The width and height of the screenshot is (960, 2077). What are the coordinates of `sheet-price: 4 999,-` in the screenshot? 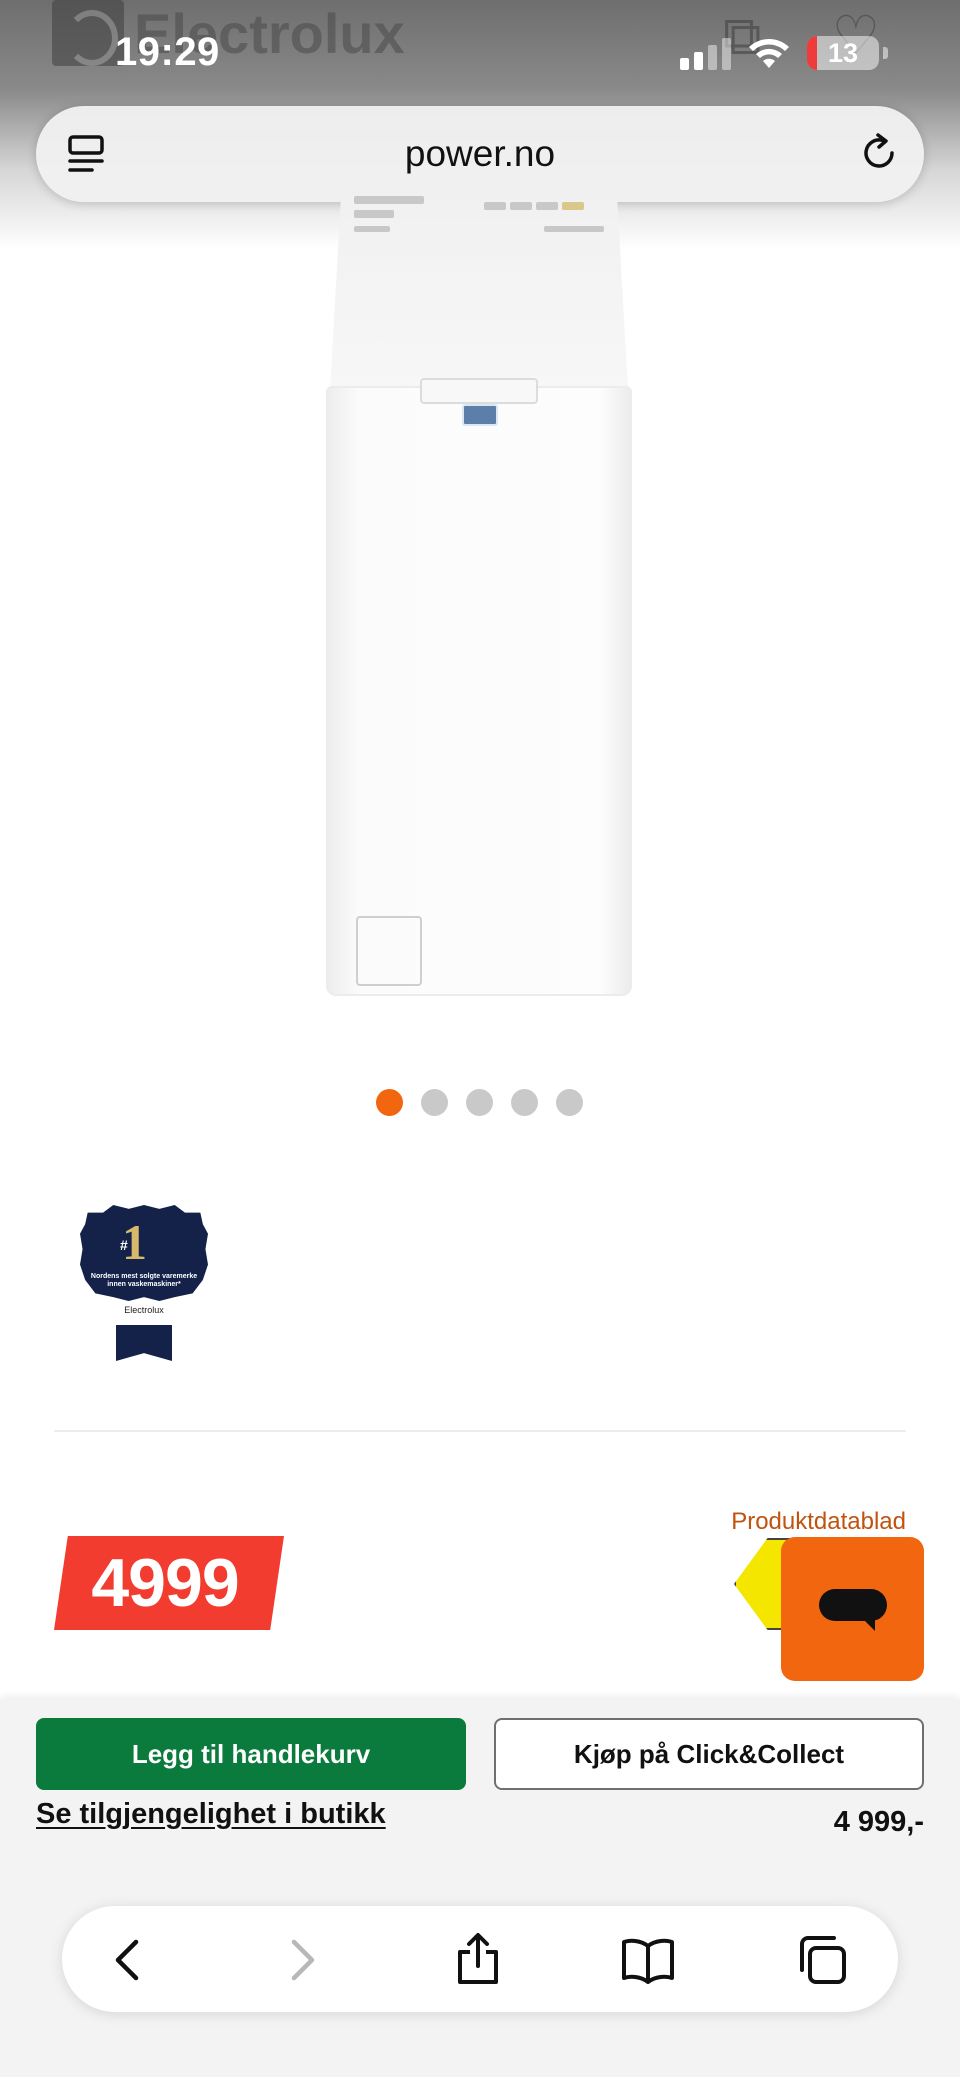 It's located at (878, 1822).